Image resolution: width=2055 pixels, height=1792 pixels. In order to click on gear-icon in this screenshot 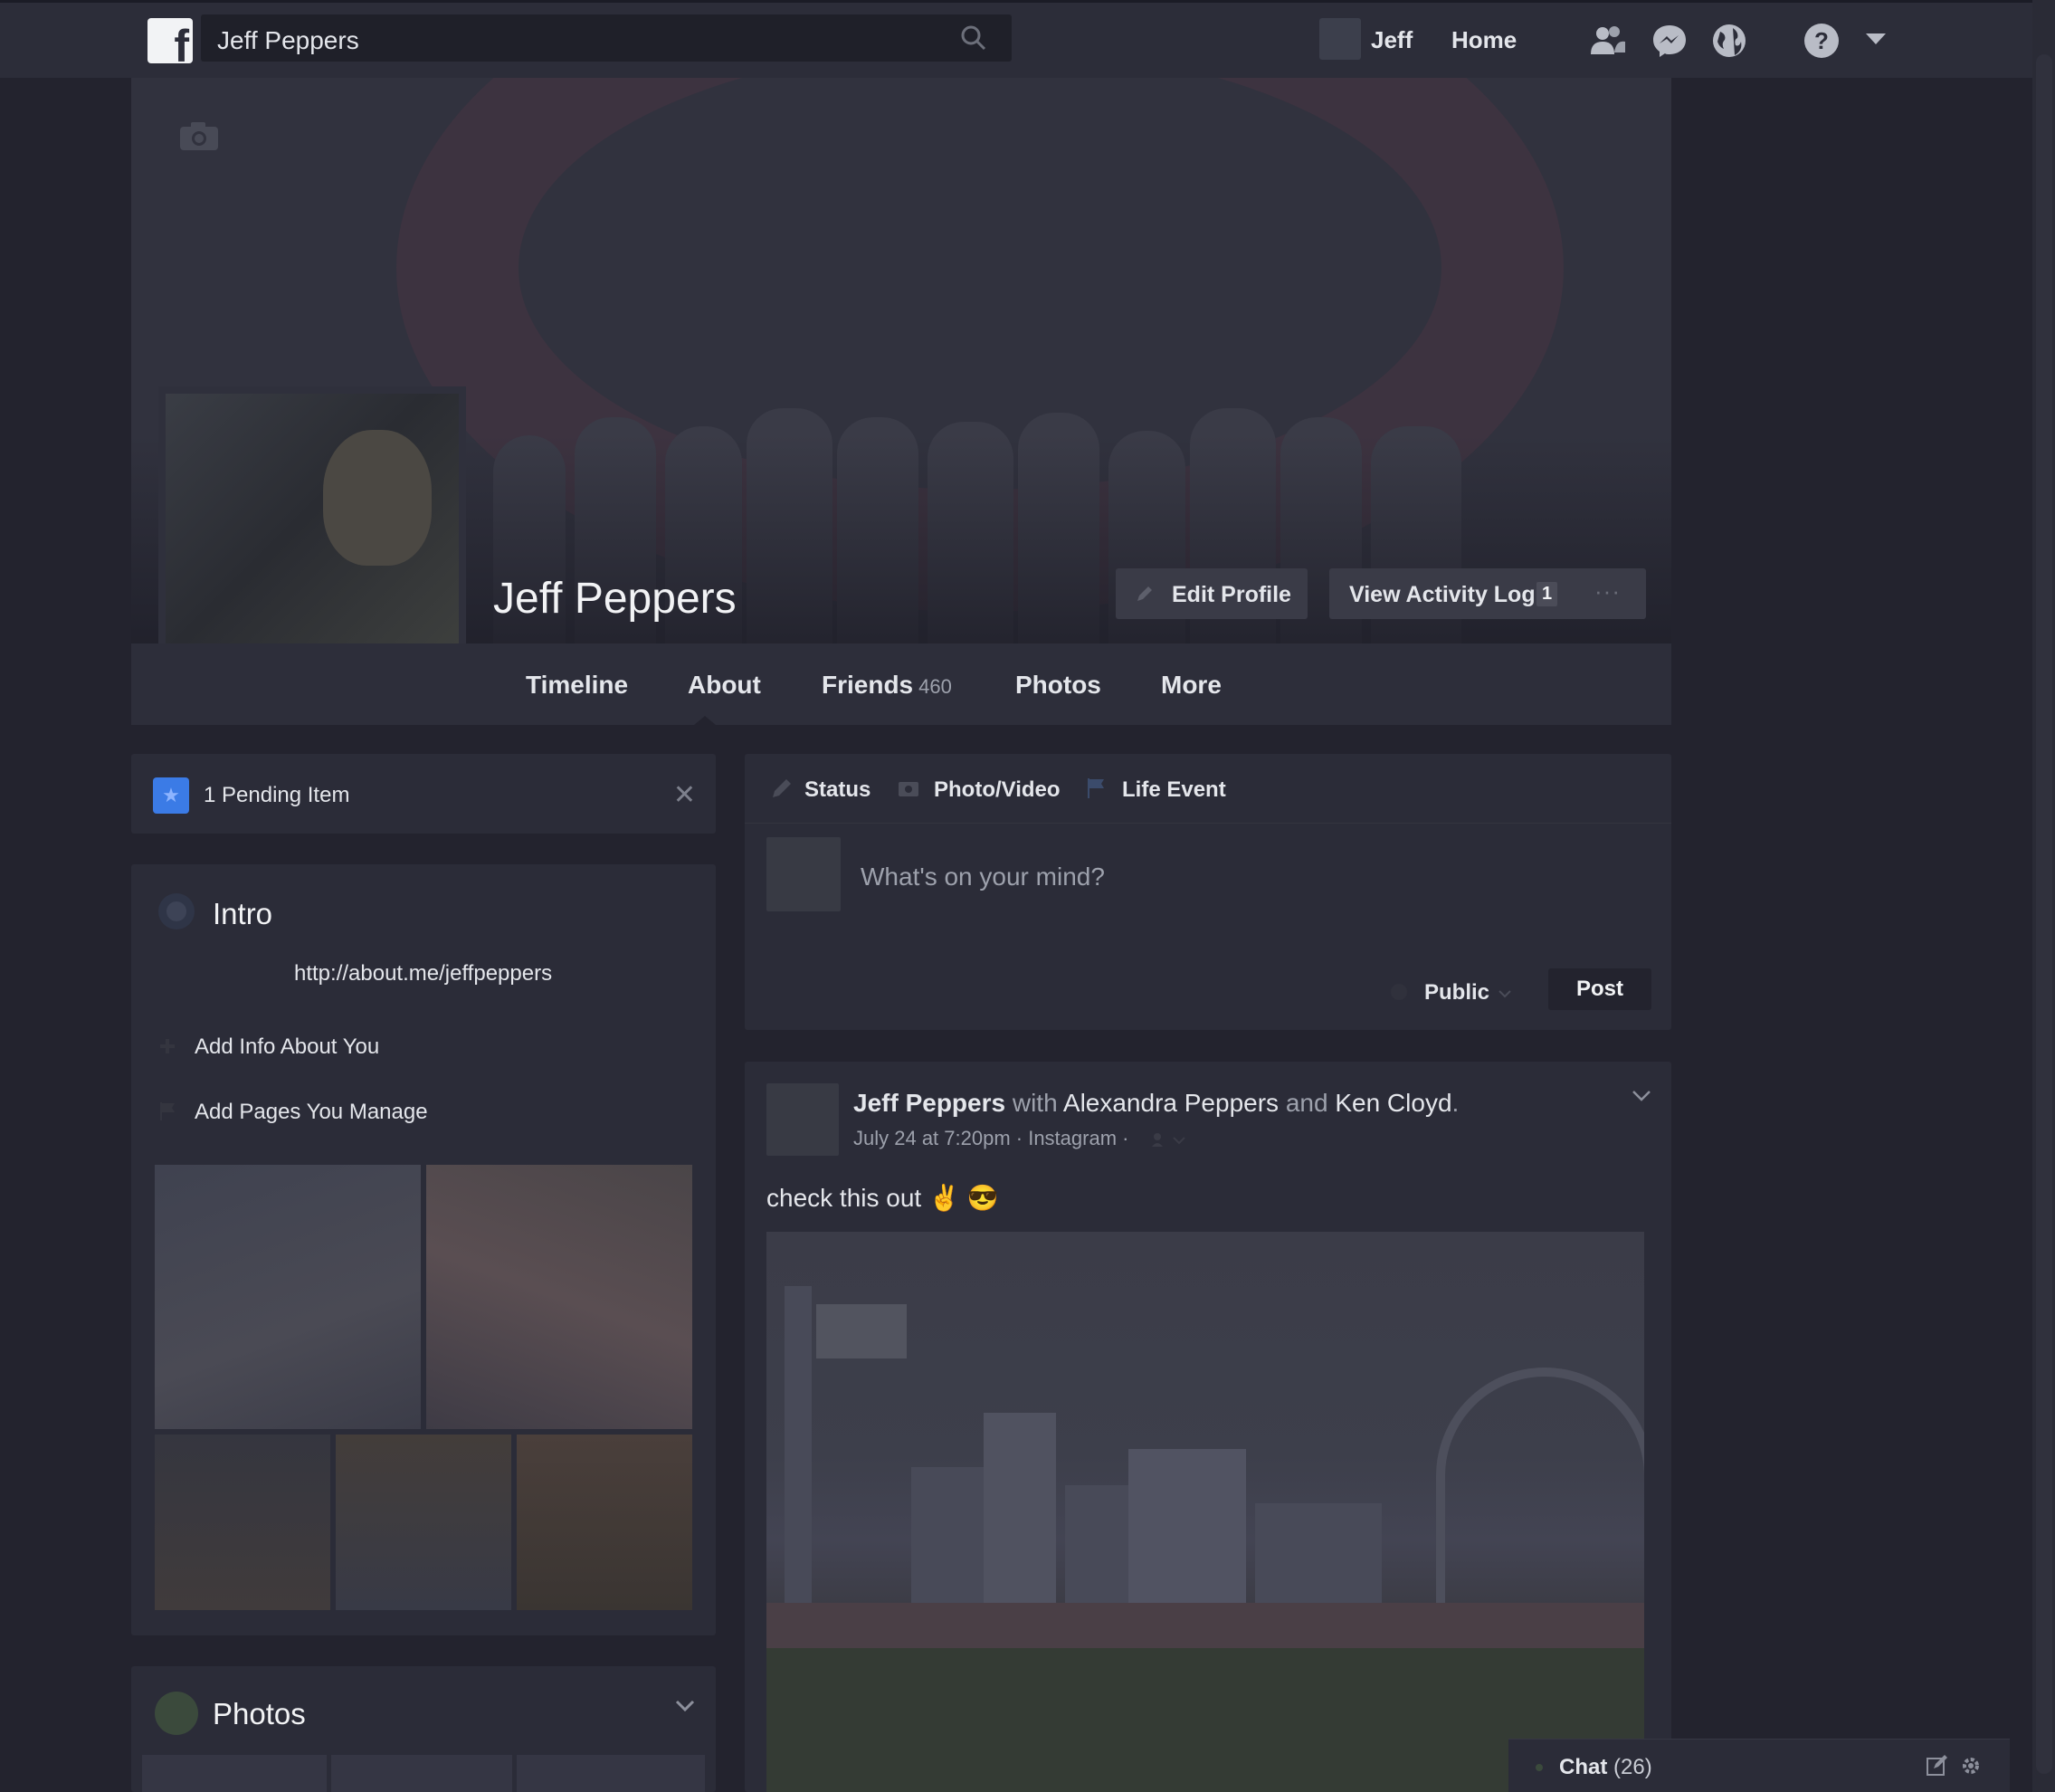, I will do `click(1971, 1766)`.